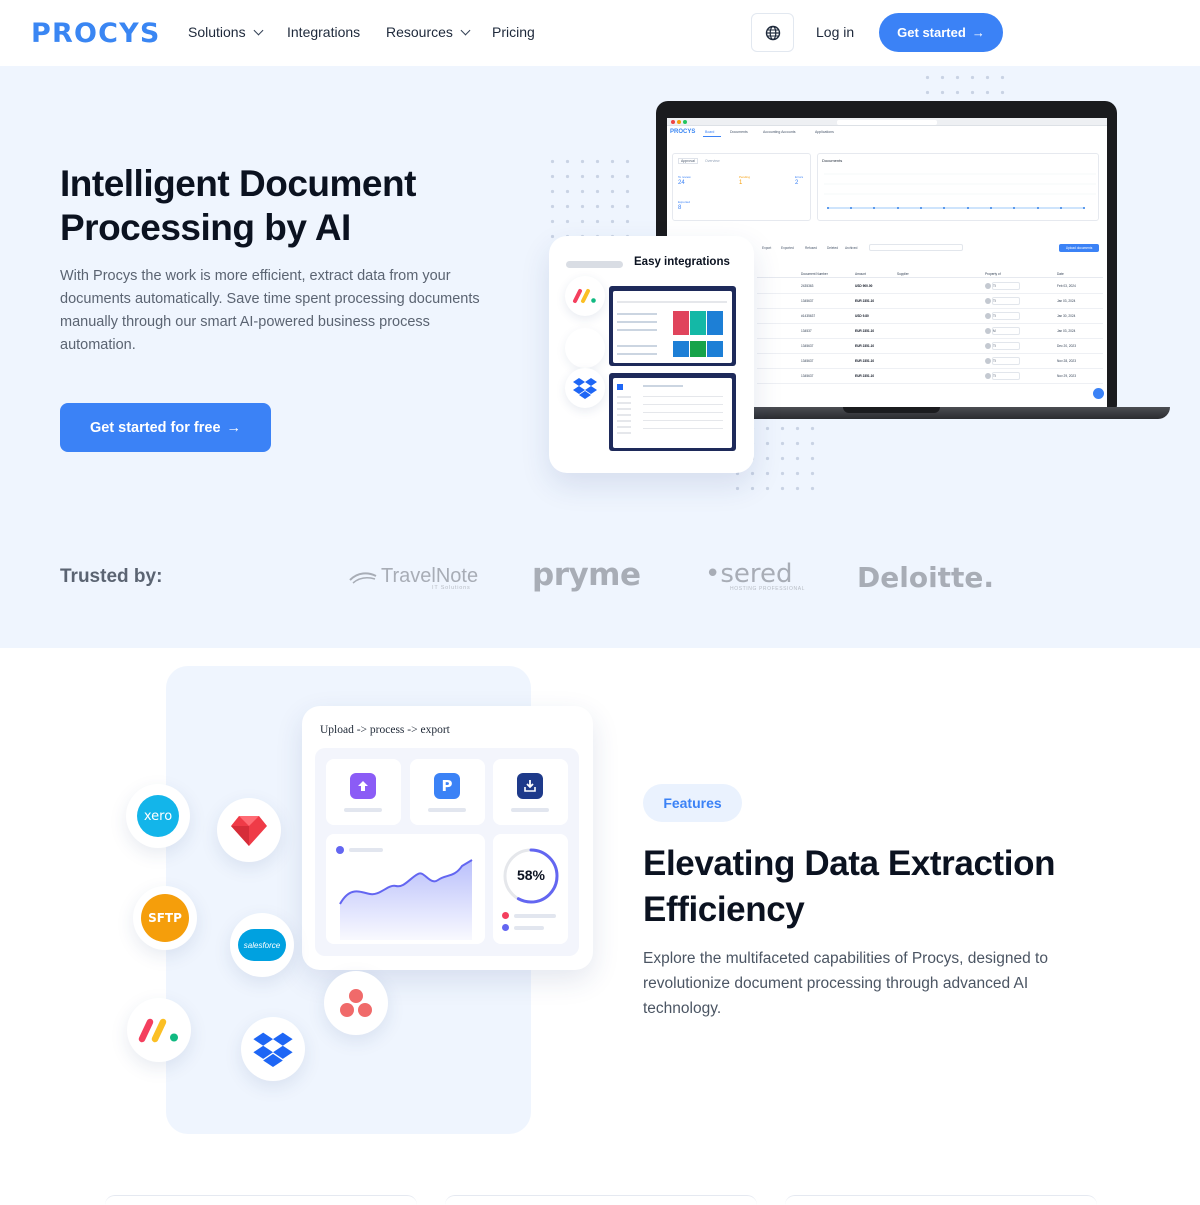 This screenshot has height=1205, width=1200. What do you see at coordinates (772, 32) in the screenshot?
I see `language-button` at bounding box center [772, 32].